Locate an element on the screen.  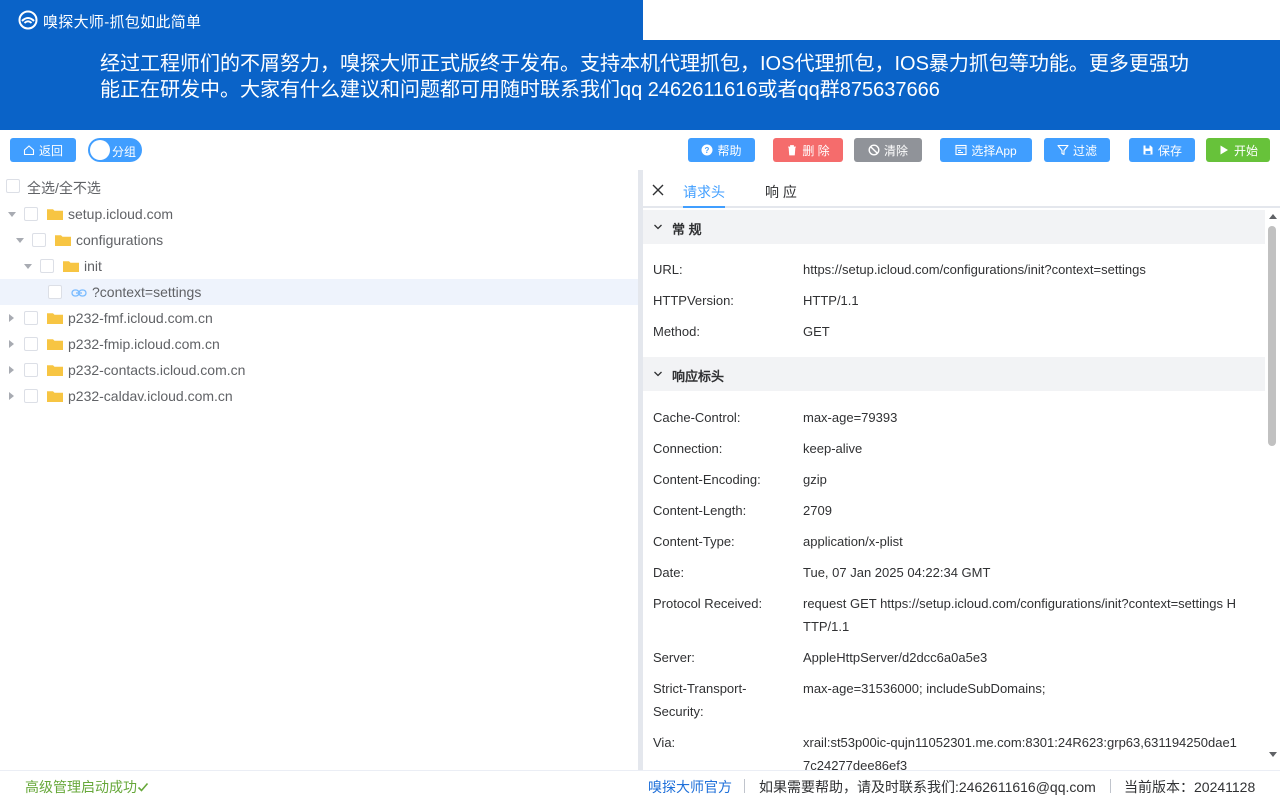
help-contact: 如果需要帮助，请及时联系我们:2462611616@qq.com is located at coordinates (927, 787).